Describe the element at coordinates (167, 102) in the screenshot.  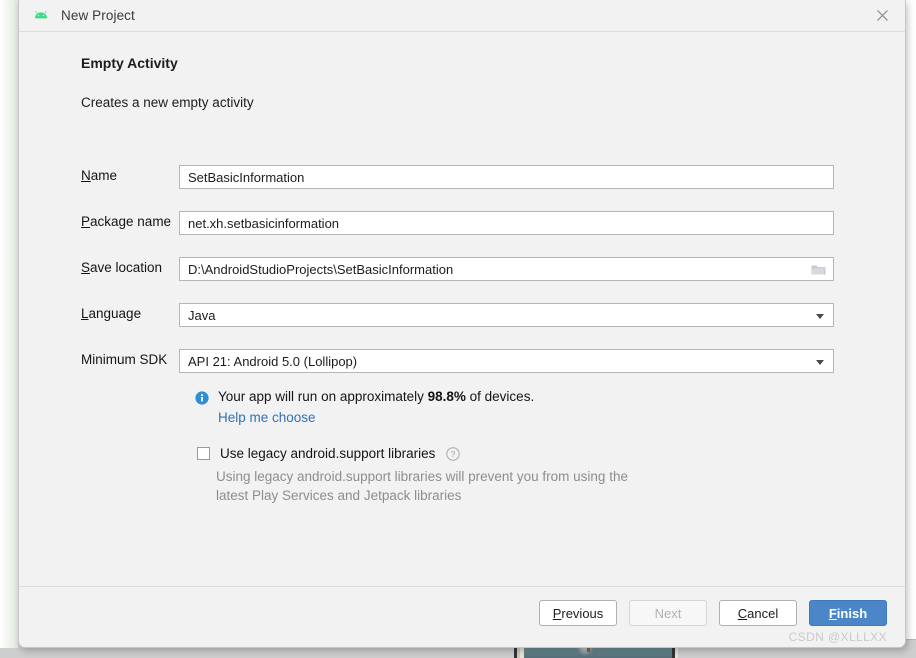
I see `page-subtitle: Creates a new empty activity` at that location.